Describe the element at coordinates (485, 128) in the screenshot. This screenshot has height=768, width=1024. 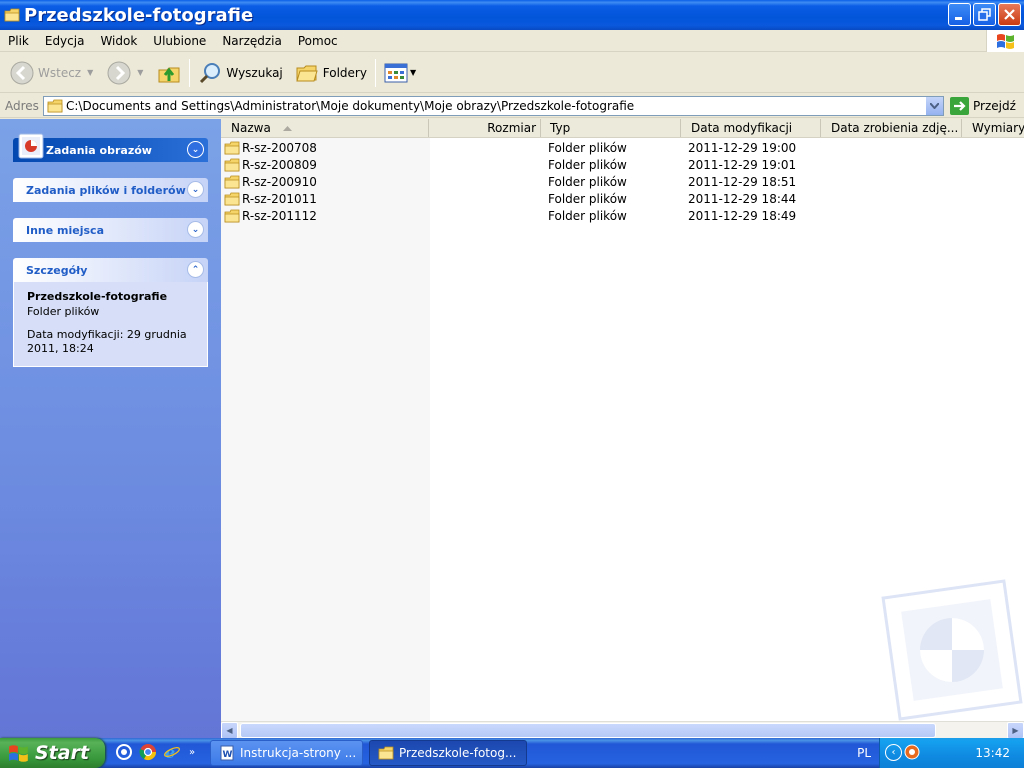
I see `column-size: Rozmiar` at that location.